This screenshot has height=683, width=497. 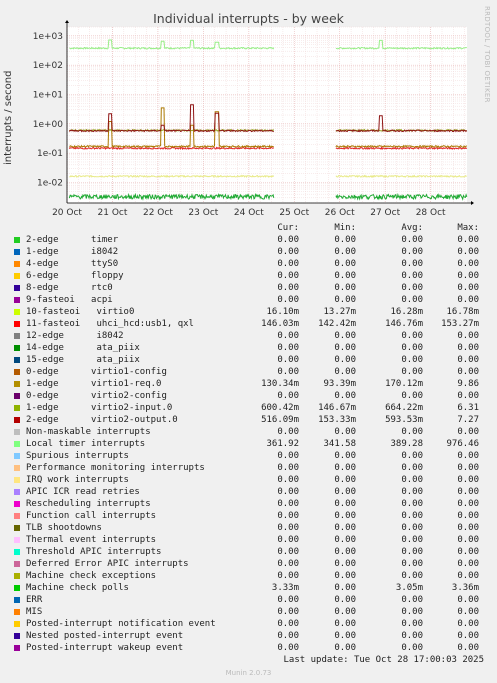 I want to click on legend-label: 0-edge virtio1-config, so click(x=96, y=372).